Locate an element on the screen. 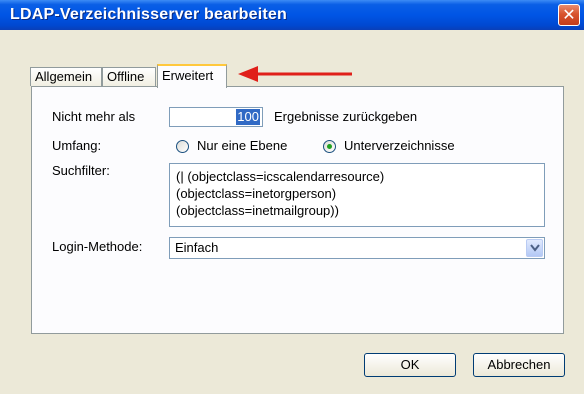 This screenshot has height=394, width=584. tab-offline: Offline is located at coordinates (129, 76).